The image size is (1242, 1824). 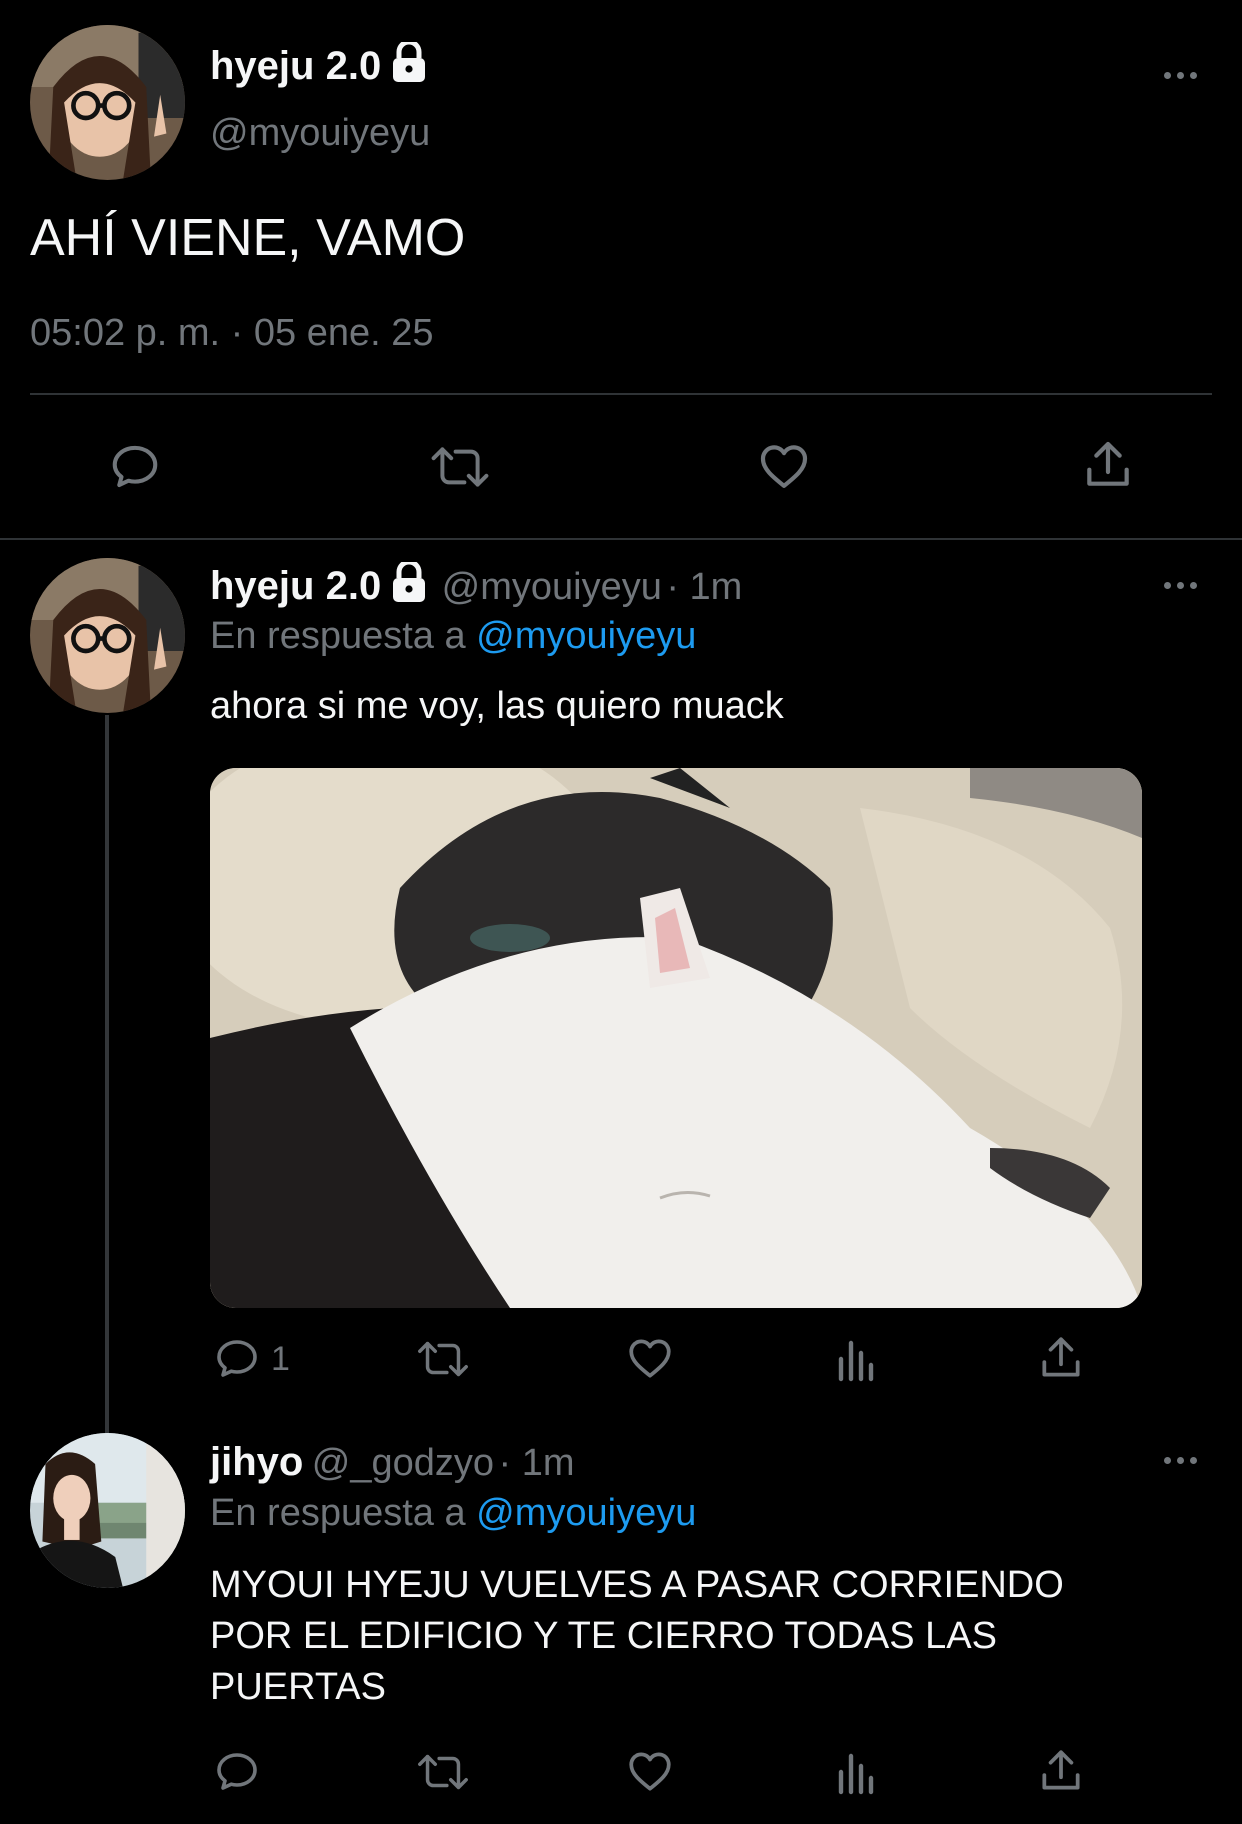 What do you see at coordinates (637, 1585) in the screenshot?
I see `tweet-text-line: MYOUI HYEJU VUELVES A PASAR CORRIENDO` at bounding box center [637, 1585].